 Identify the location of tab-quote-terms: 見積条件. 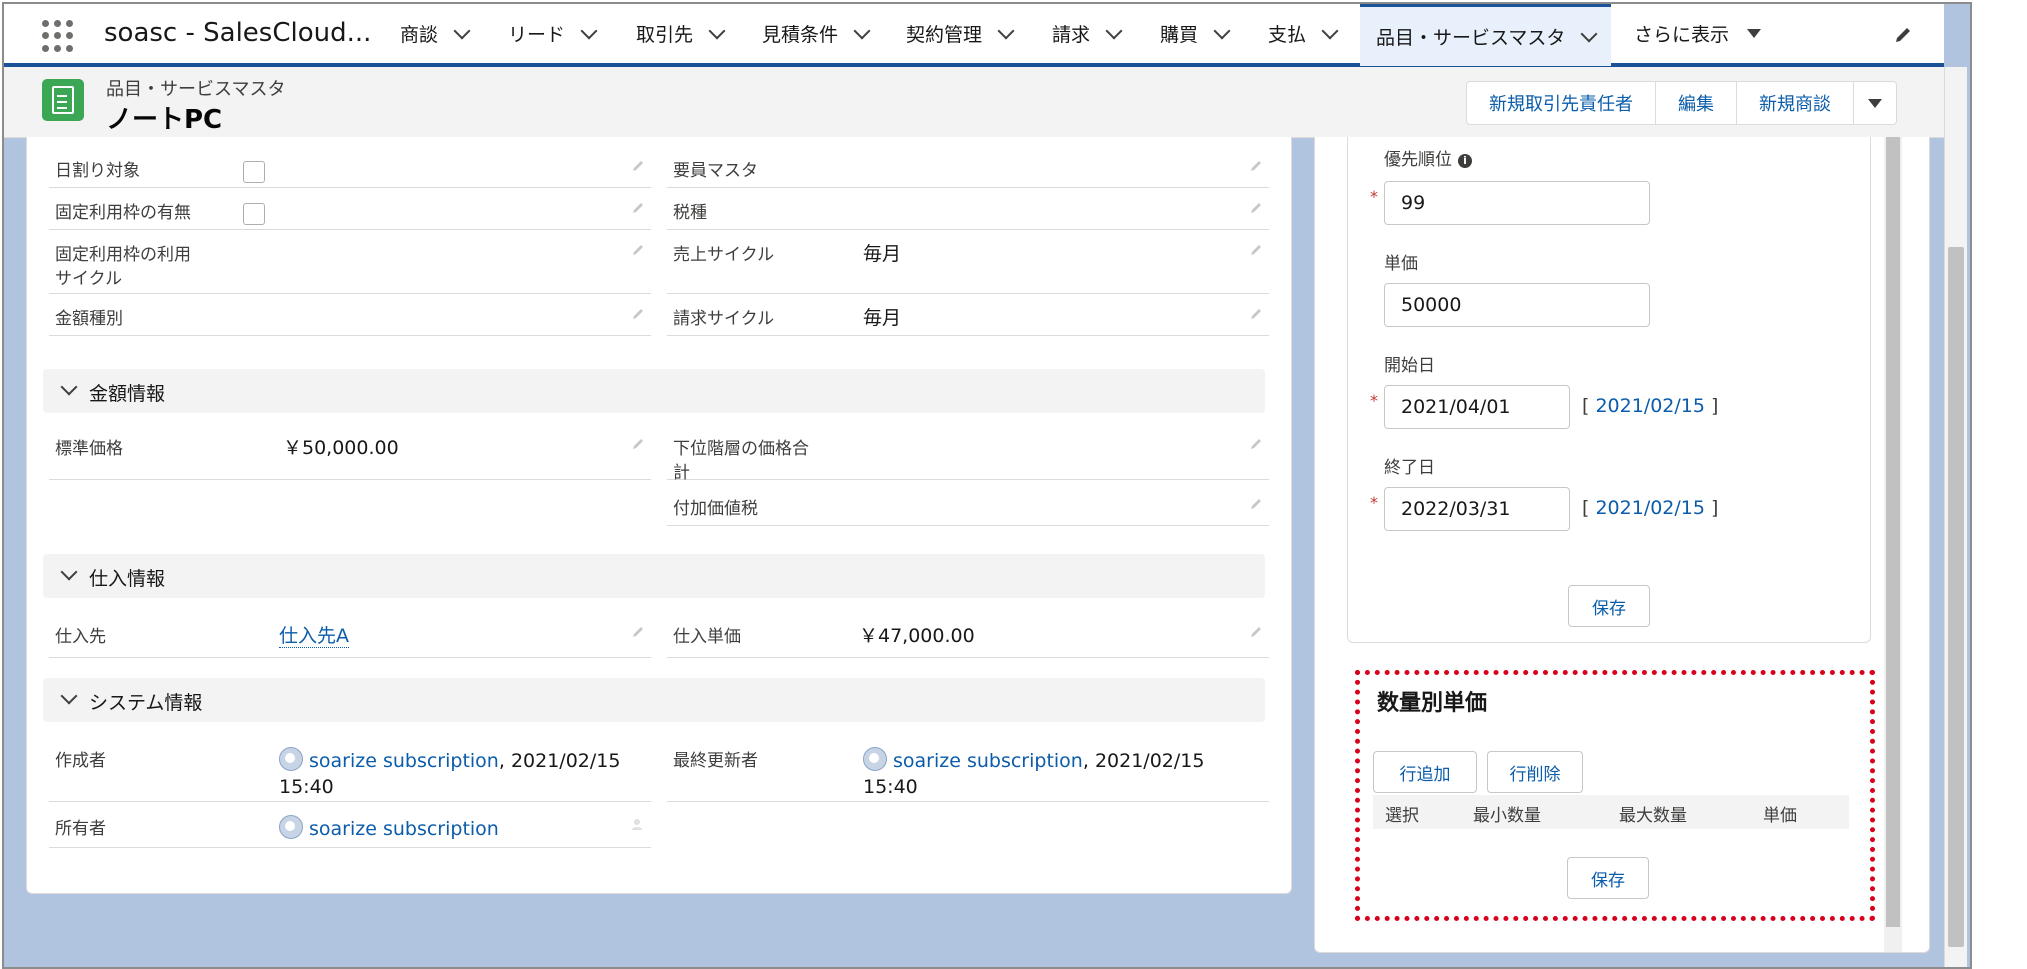
(816, 33).